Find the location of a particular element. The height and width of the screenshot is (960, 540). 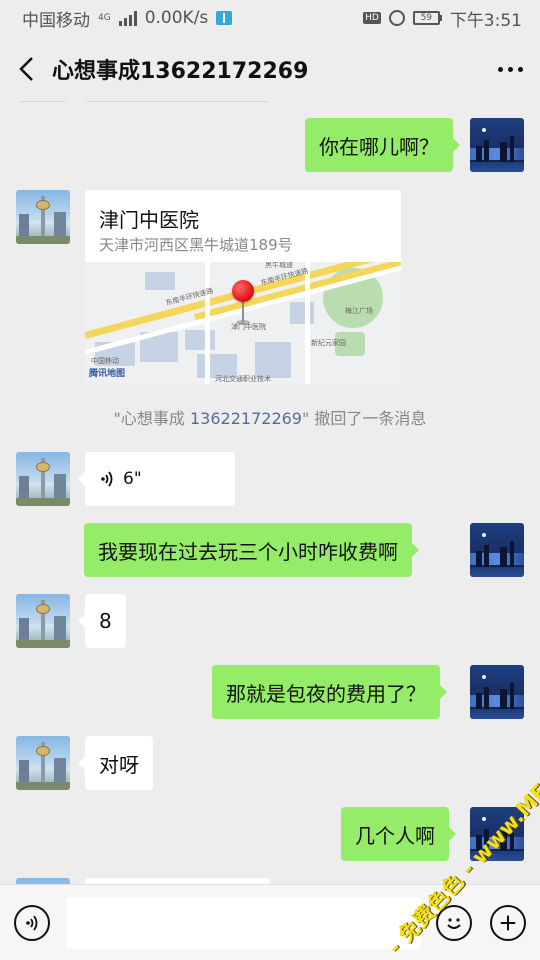

location-address: 天津市河西区黑牛城道189号 is located at coordinates (196, 245).